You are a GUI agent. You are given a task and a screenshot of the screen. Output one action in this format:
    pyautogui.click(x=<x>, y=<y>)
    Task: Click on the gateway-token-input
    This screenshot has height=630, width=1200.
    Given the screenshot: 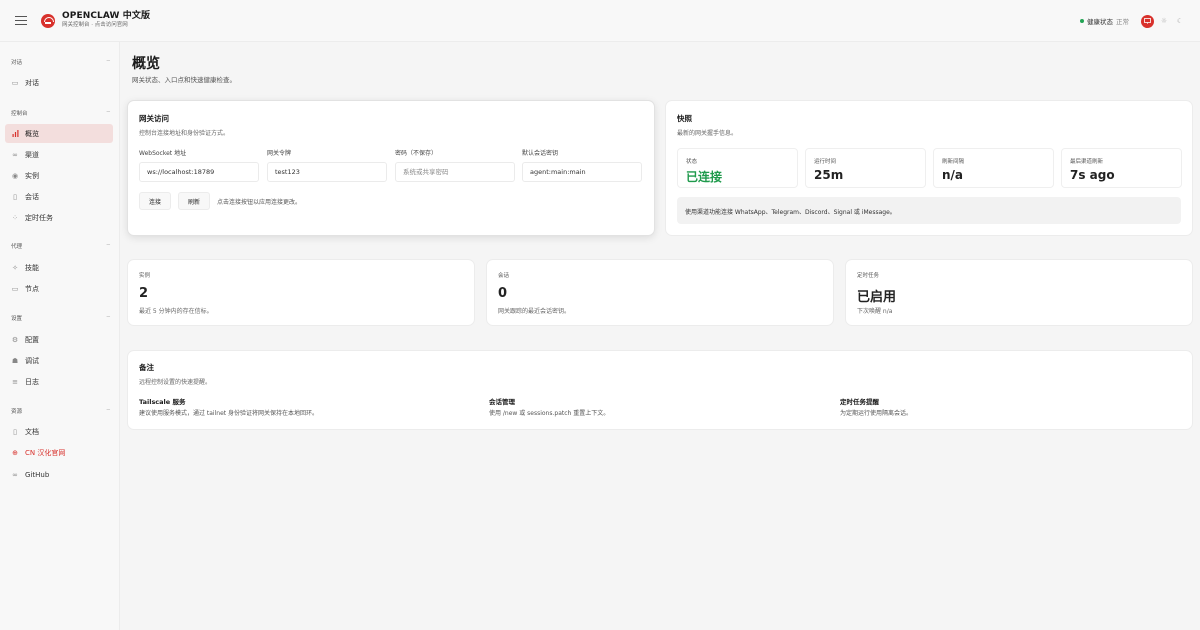 What is the action you would take?
    pyautogui.click(x=327, y=172)
    